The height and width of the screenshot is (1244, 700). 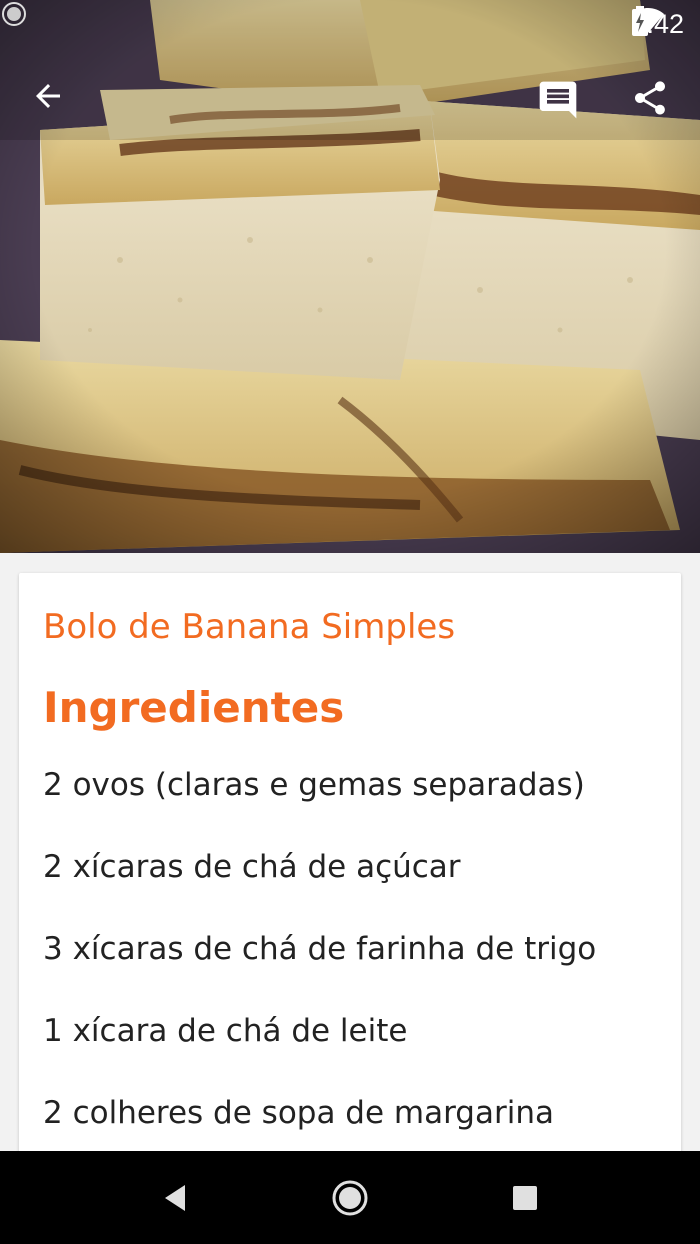 I want to click on nav-recent-icon, so click(x=525, y=1198).